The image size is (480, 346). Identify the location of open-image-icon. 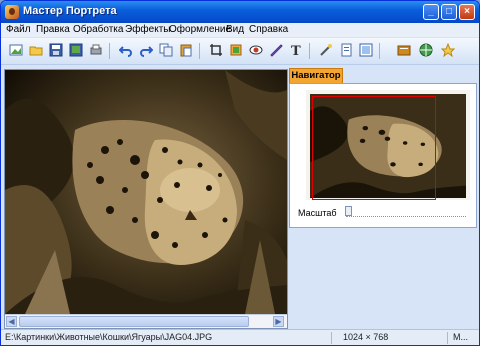
(16, 50).